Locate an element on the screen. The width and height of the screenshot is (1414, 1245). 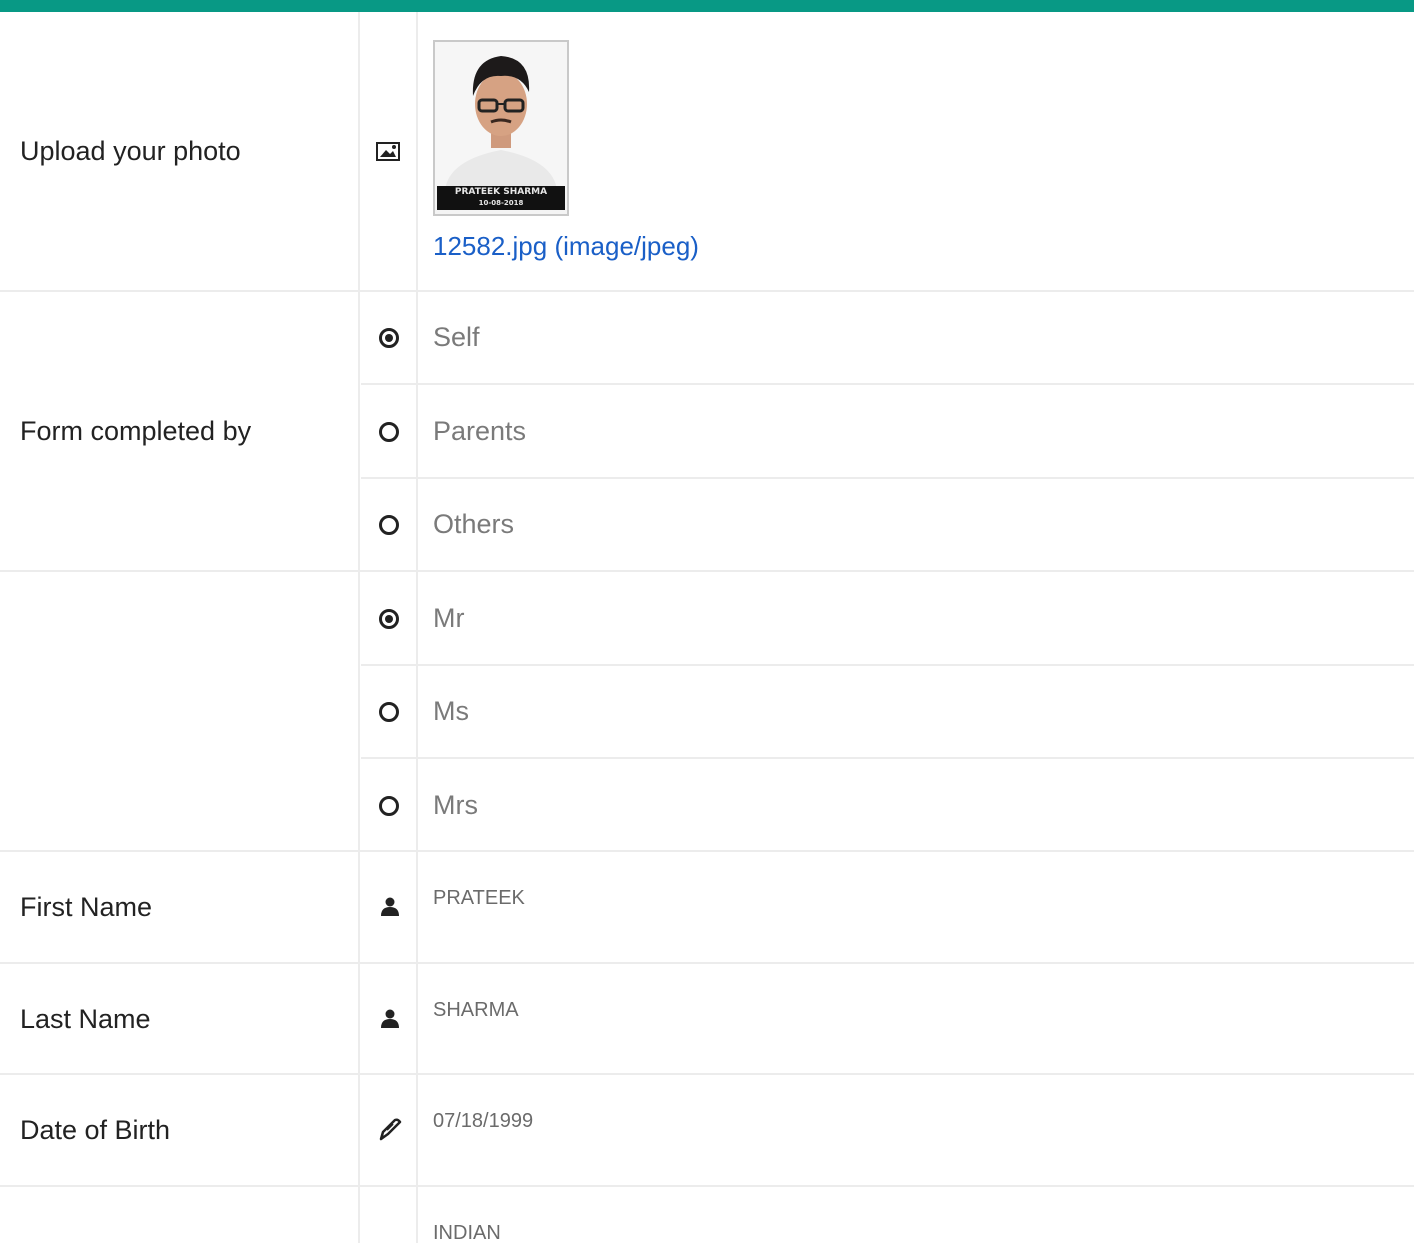
date-of-birth-label: Date of Birth is located at coordinates (95, 1130).